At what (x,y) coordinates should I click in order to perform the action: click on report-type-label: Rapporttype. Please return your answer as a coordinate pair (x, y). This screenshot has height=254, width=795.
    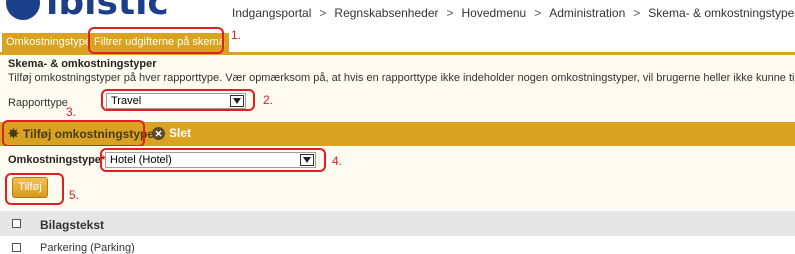
    Looking at the image, I should click on (38, 103).